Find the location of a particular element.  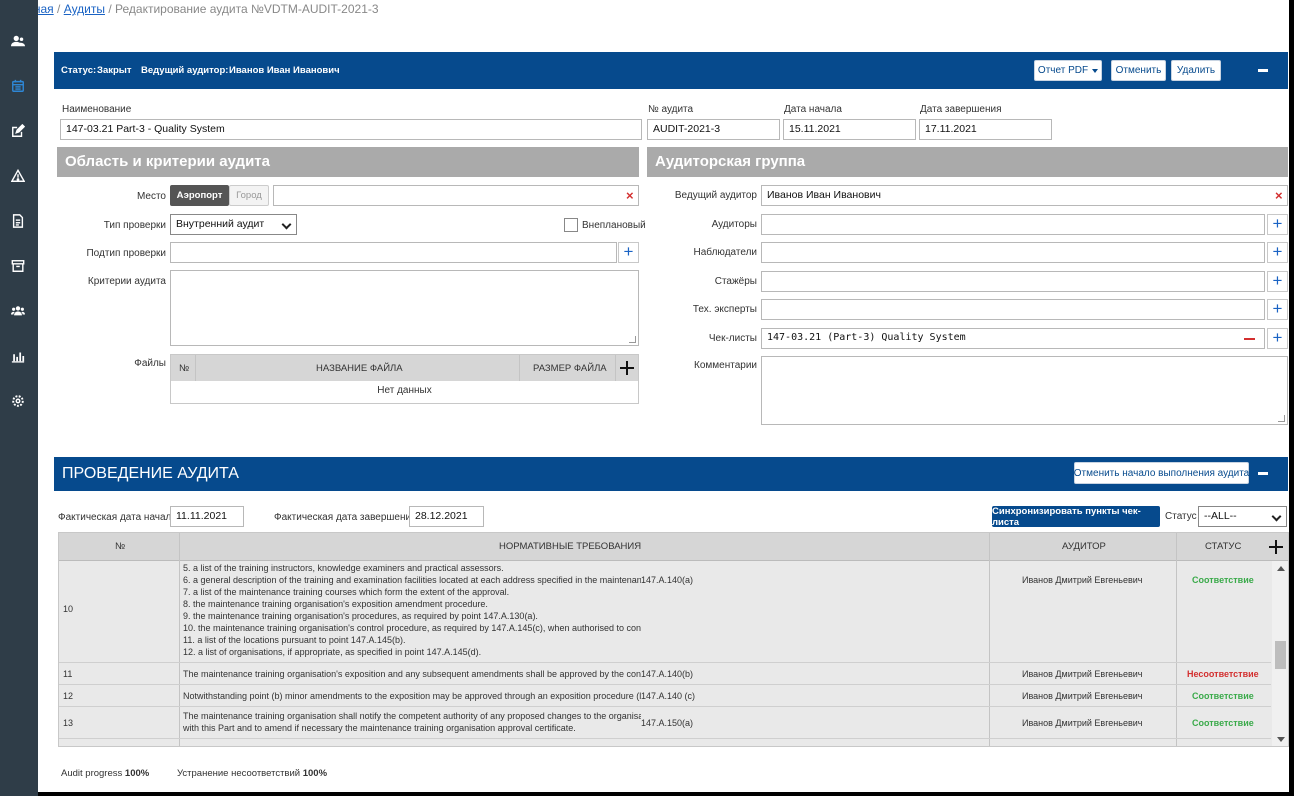

requirement-ref: 147.A.140(a) is located at coordinates (667, 580).